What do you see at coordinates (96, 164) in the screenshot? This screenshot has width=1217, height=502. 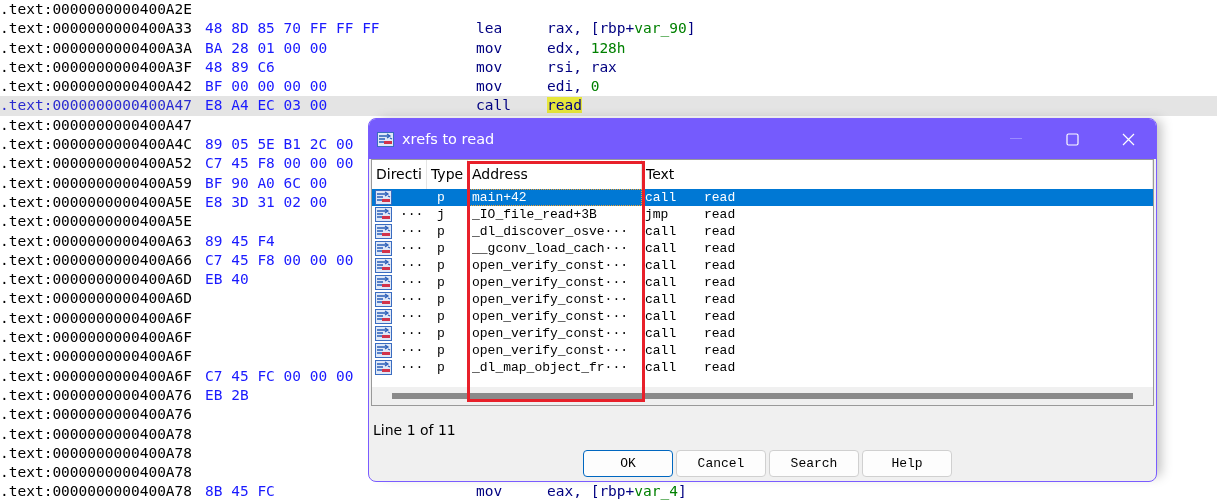 I see `address-text: .text:0000000000400A52` at bounding box center [96, 164].